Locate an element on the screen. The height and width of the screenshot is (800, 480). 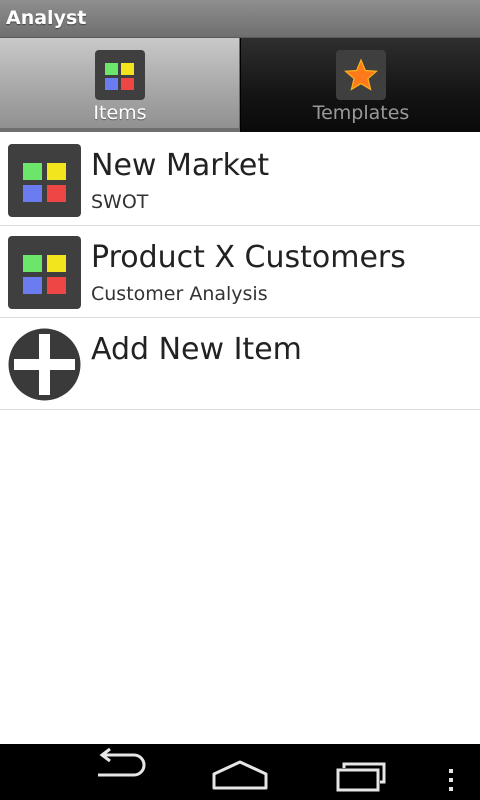
app-title: Analyst is located at coordinates (46, 18).